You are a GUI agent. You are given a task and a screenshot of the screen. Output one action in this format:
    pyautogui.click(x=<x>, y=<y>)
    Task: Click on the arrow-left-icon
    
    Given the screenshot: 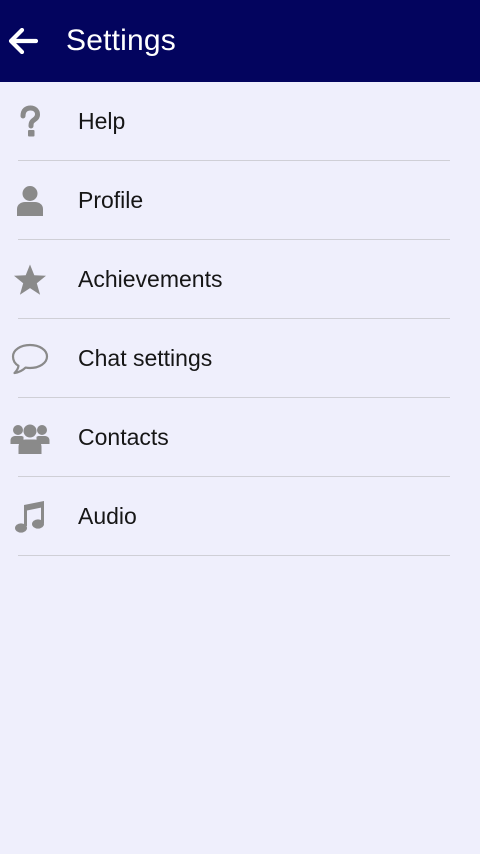 What is the action you would take?
    pyautogui.click(x=23, y=41)
    